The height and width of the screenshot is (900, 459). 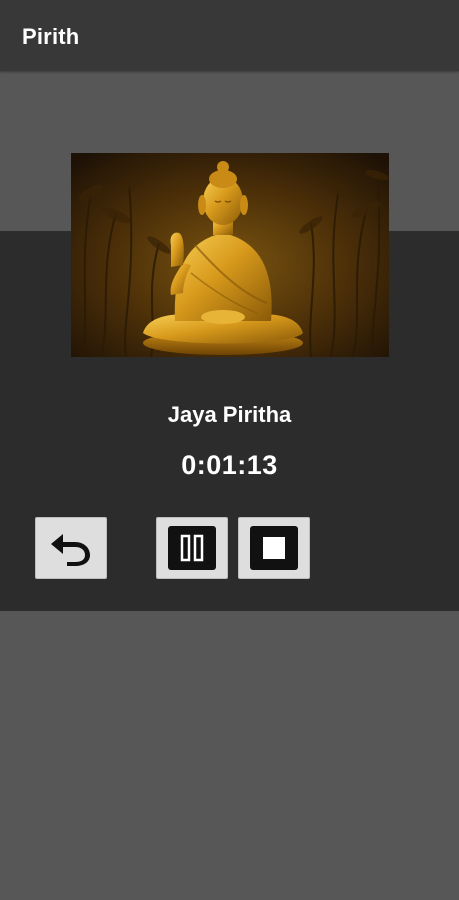 I want to click on stop-button, so click(x=274, y=548).